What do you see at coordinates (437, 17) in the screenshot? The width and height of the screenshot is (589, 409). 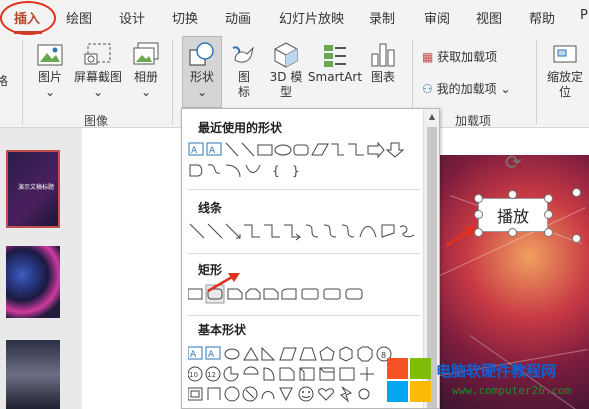 I see `tab-review: 审阅` at bounding box center [437, 17].